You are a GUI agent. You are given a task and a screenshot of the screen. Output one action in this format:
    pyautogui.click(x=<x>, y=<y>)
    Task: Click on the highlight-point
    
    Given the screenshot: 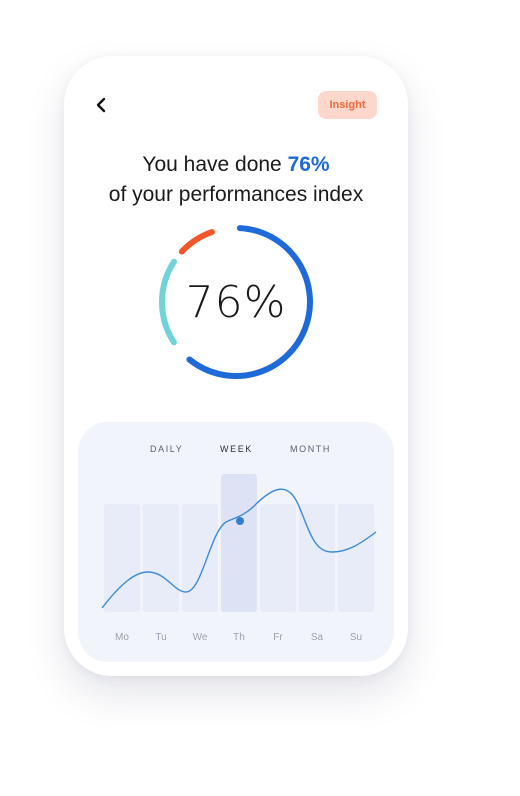 What is the action you would take?
    pyautogui.click(x=240, y=521)
    